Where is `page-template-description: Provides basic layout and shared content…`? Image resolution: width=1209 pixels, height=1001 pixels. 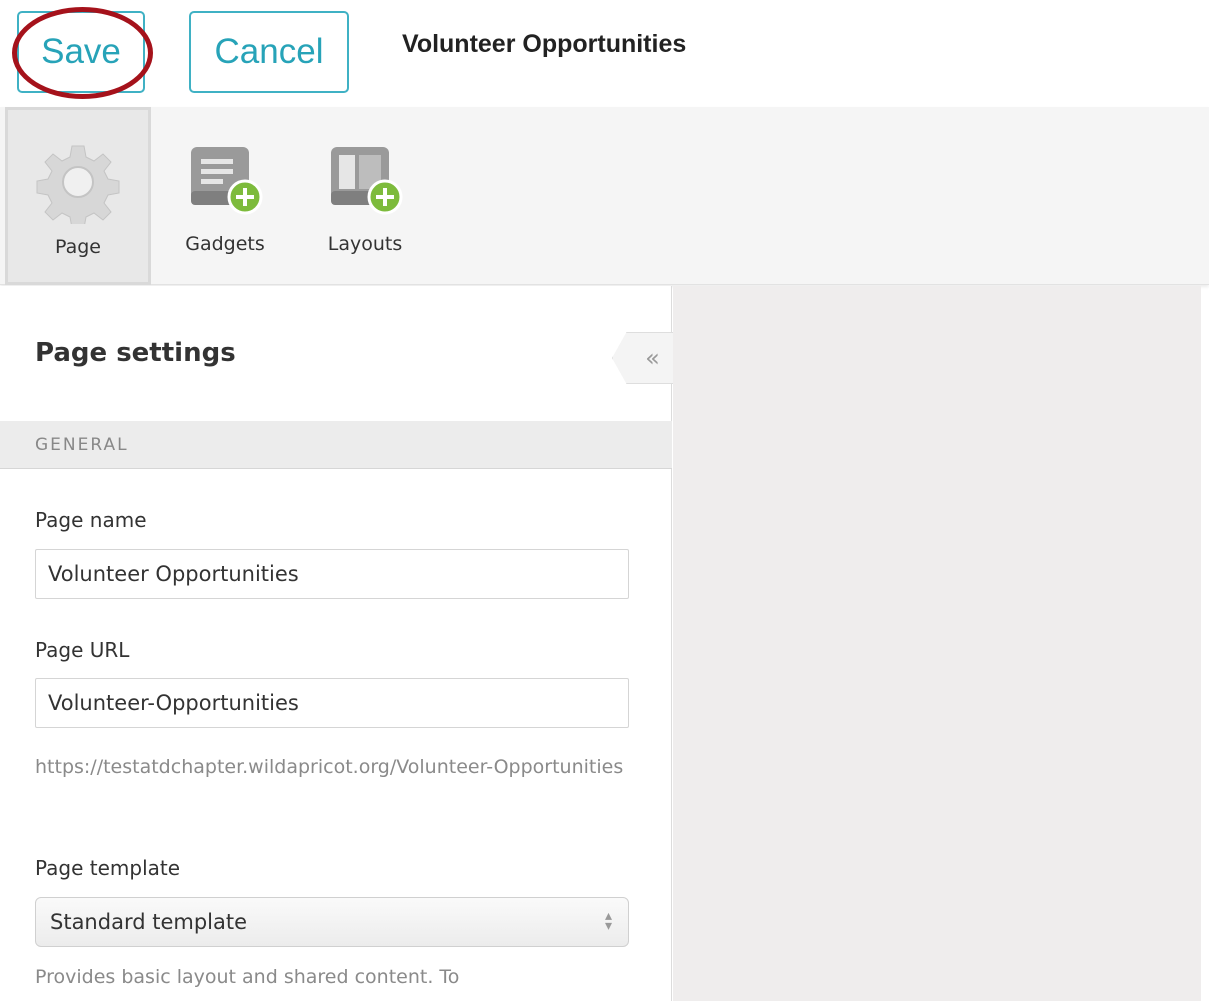
page-template-description: Provides basic layout and shared content… is located at coordinates (247, 977).